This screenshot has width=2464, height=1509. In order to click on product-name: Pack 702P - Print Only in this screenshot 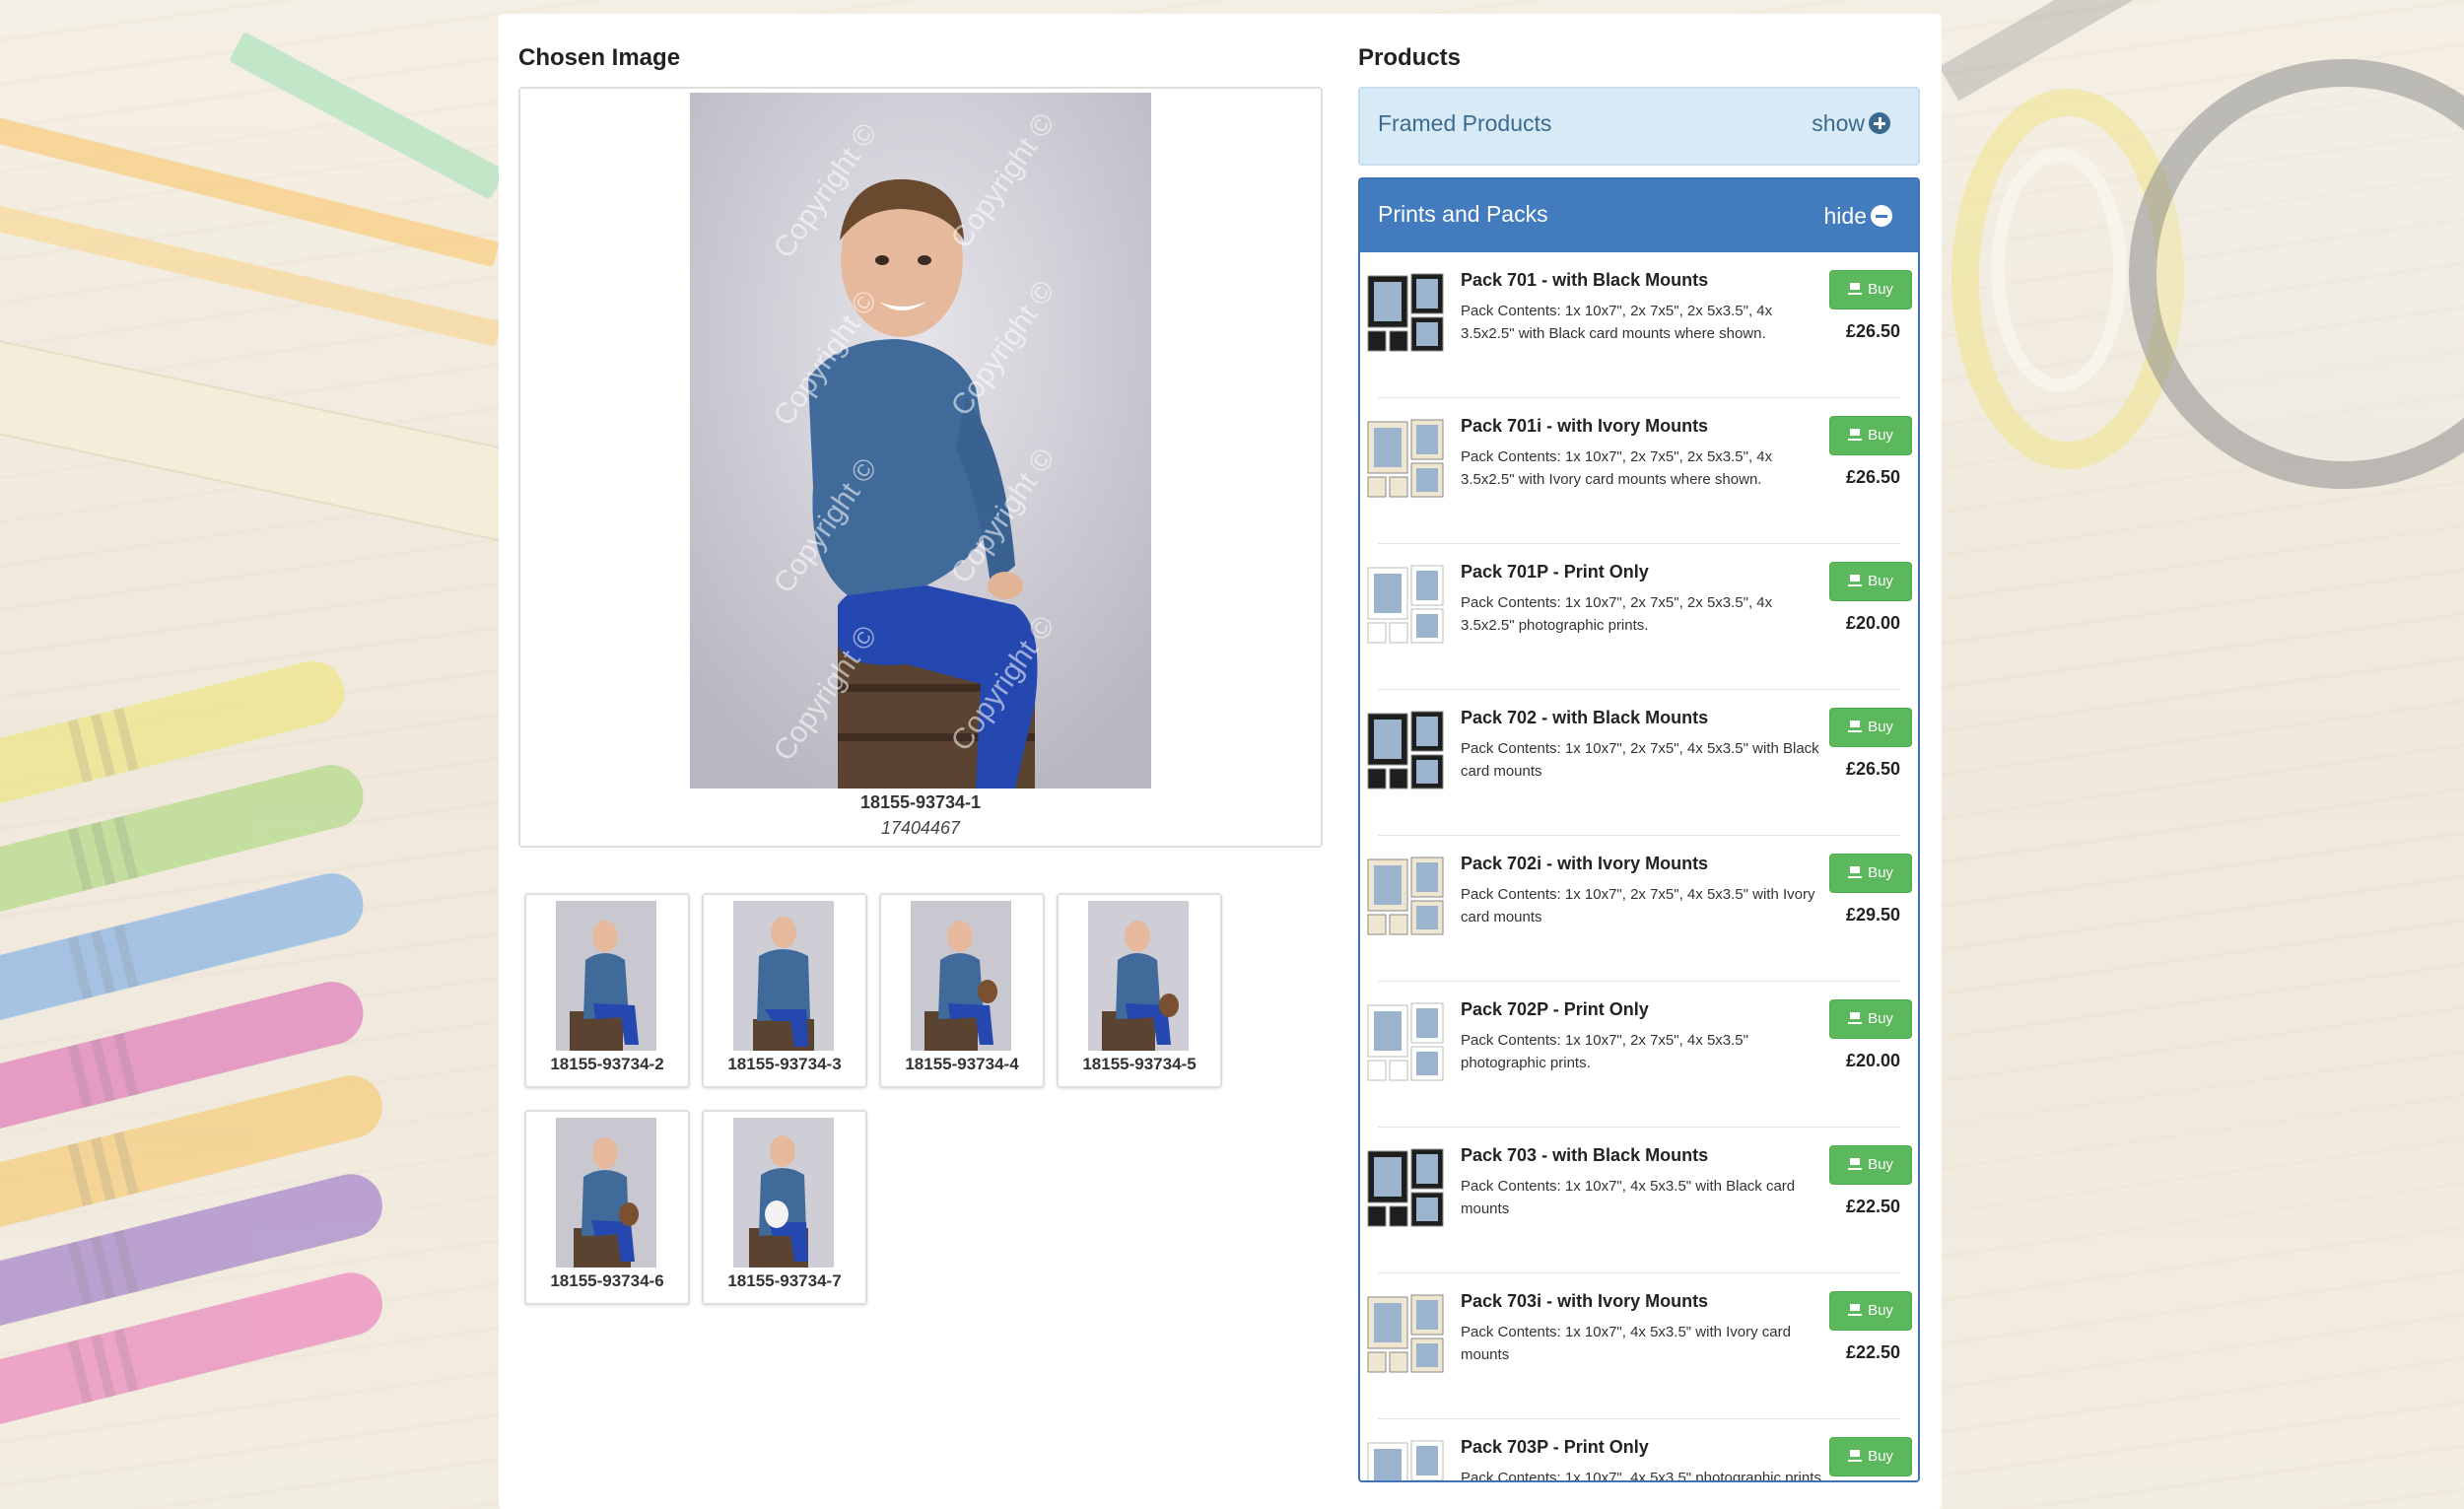, I will do `click(1555, 1009)`.